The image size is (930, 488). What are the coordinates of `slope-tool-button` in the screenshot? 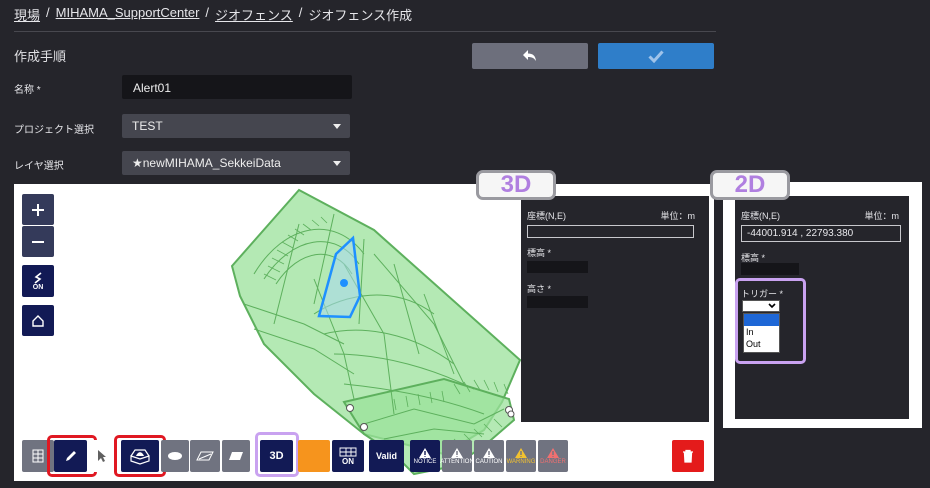 It's located at (205, 456).